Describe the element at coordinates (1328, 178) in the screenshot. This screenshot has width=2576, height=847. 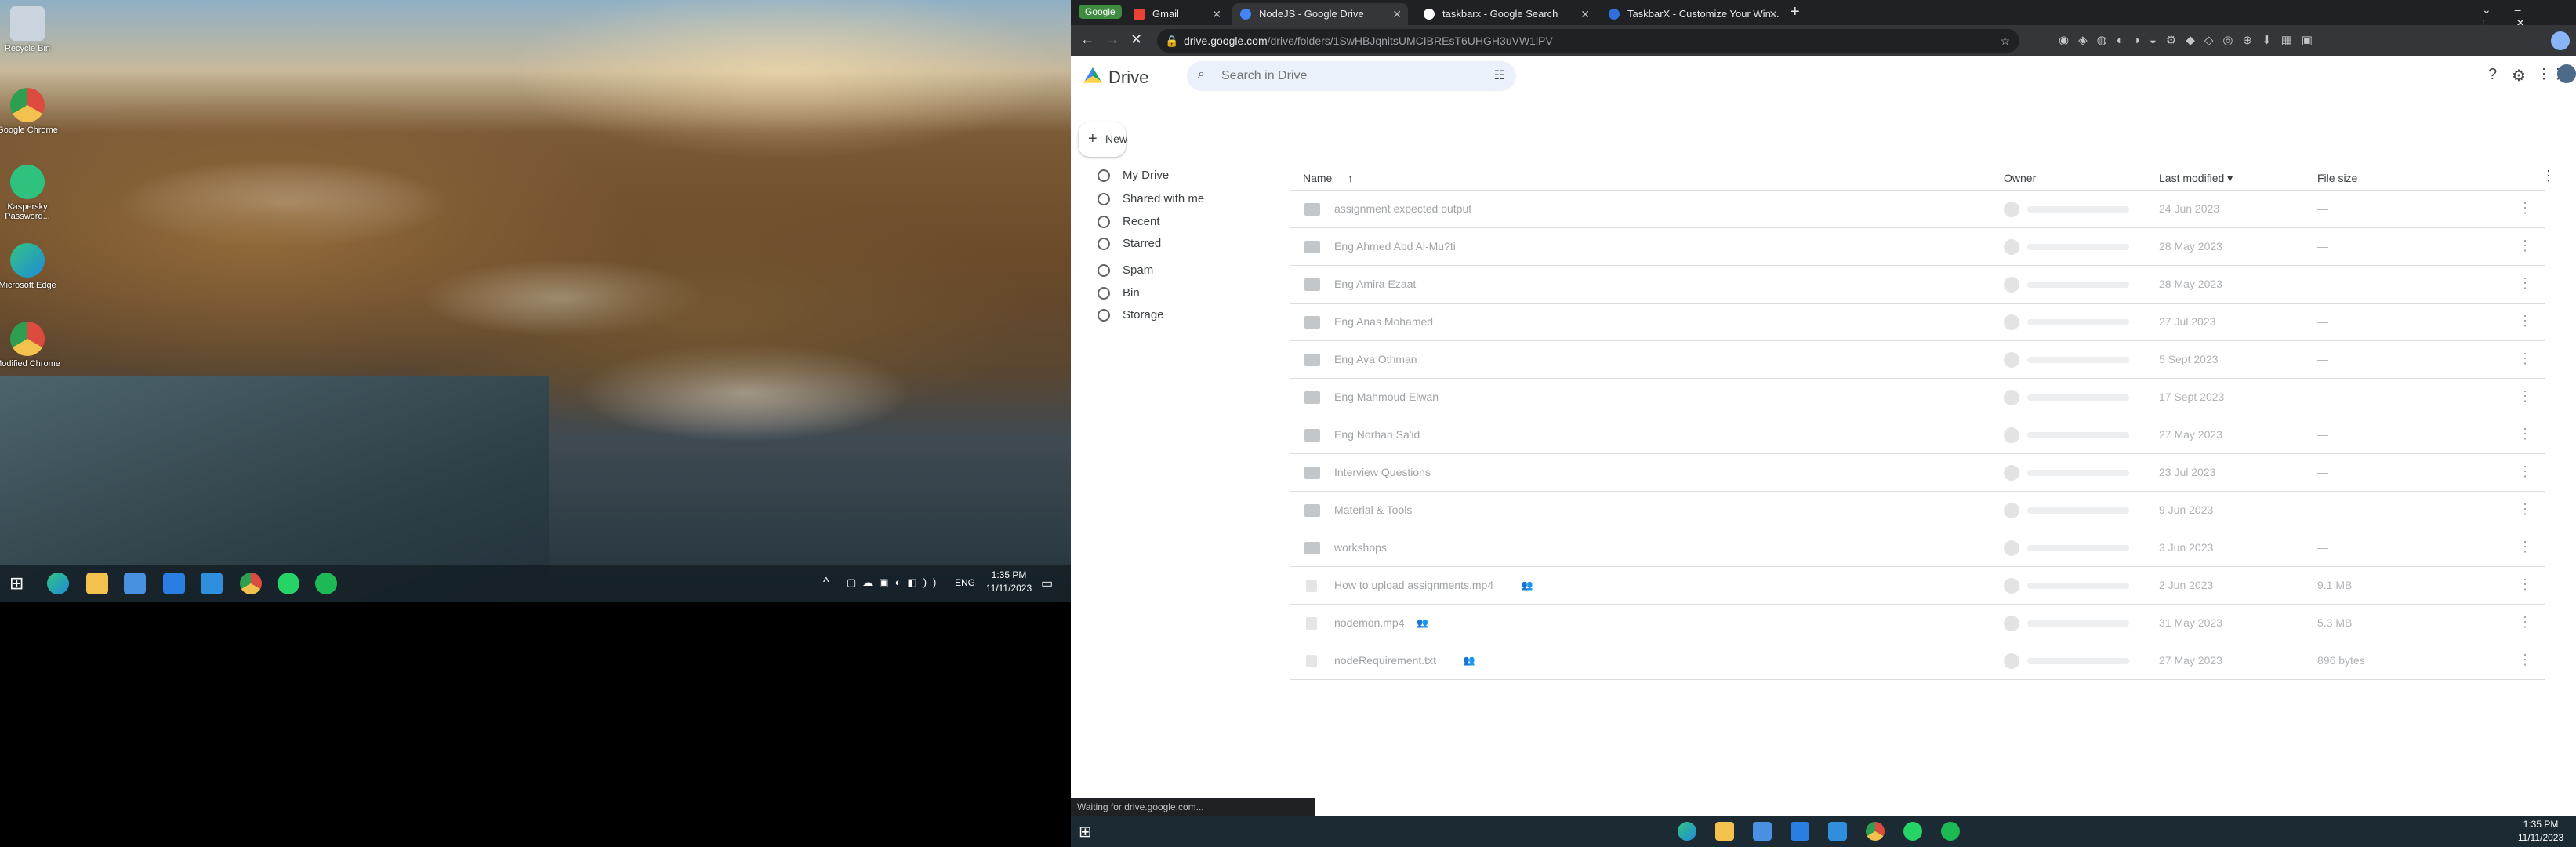
I see `column-name: Name ↑` at that location.